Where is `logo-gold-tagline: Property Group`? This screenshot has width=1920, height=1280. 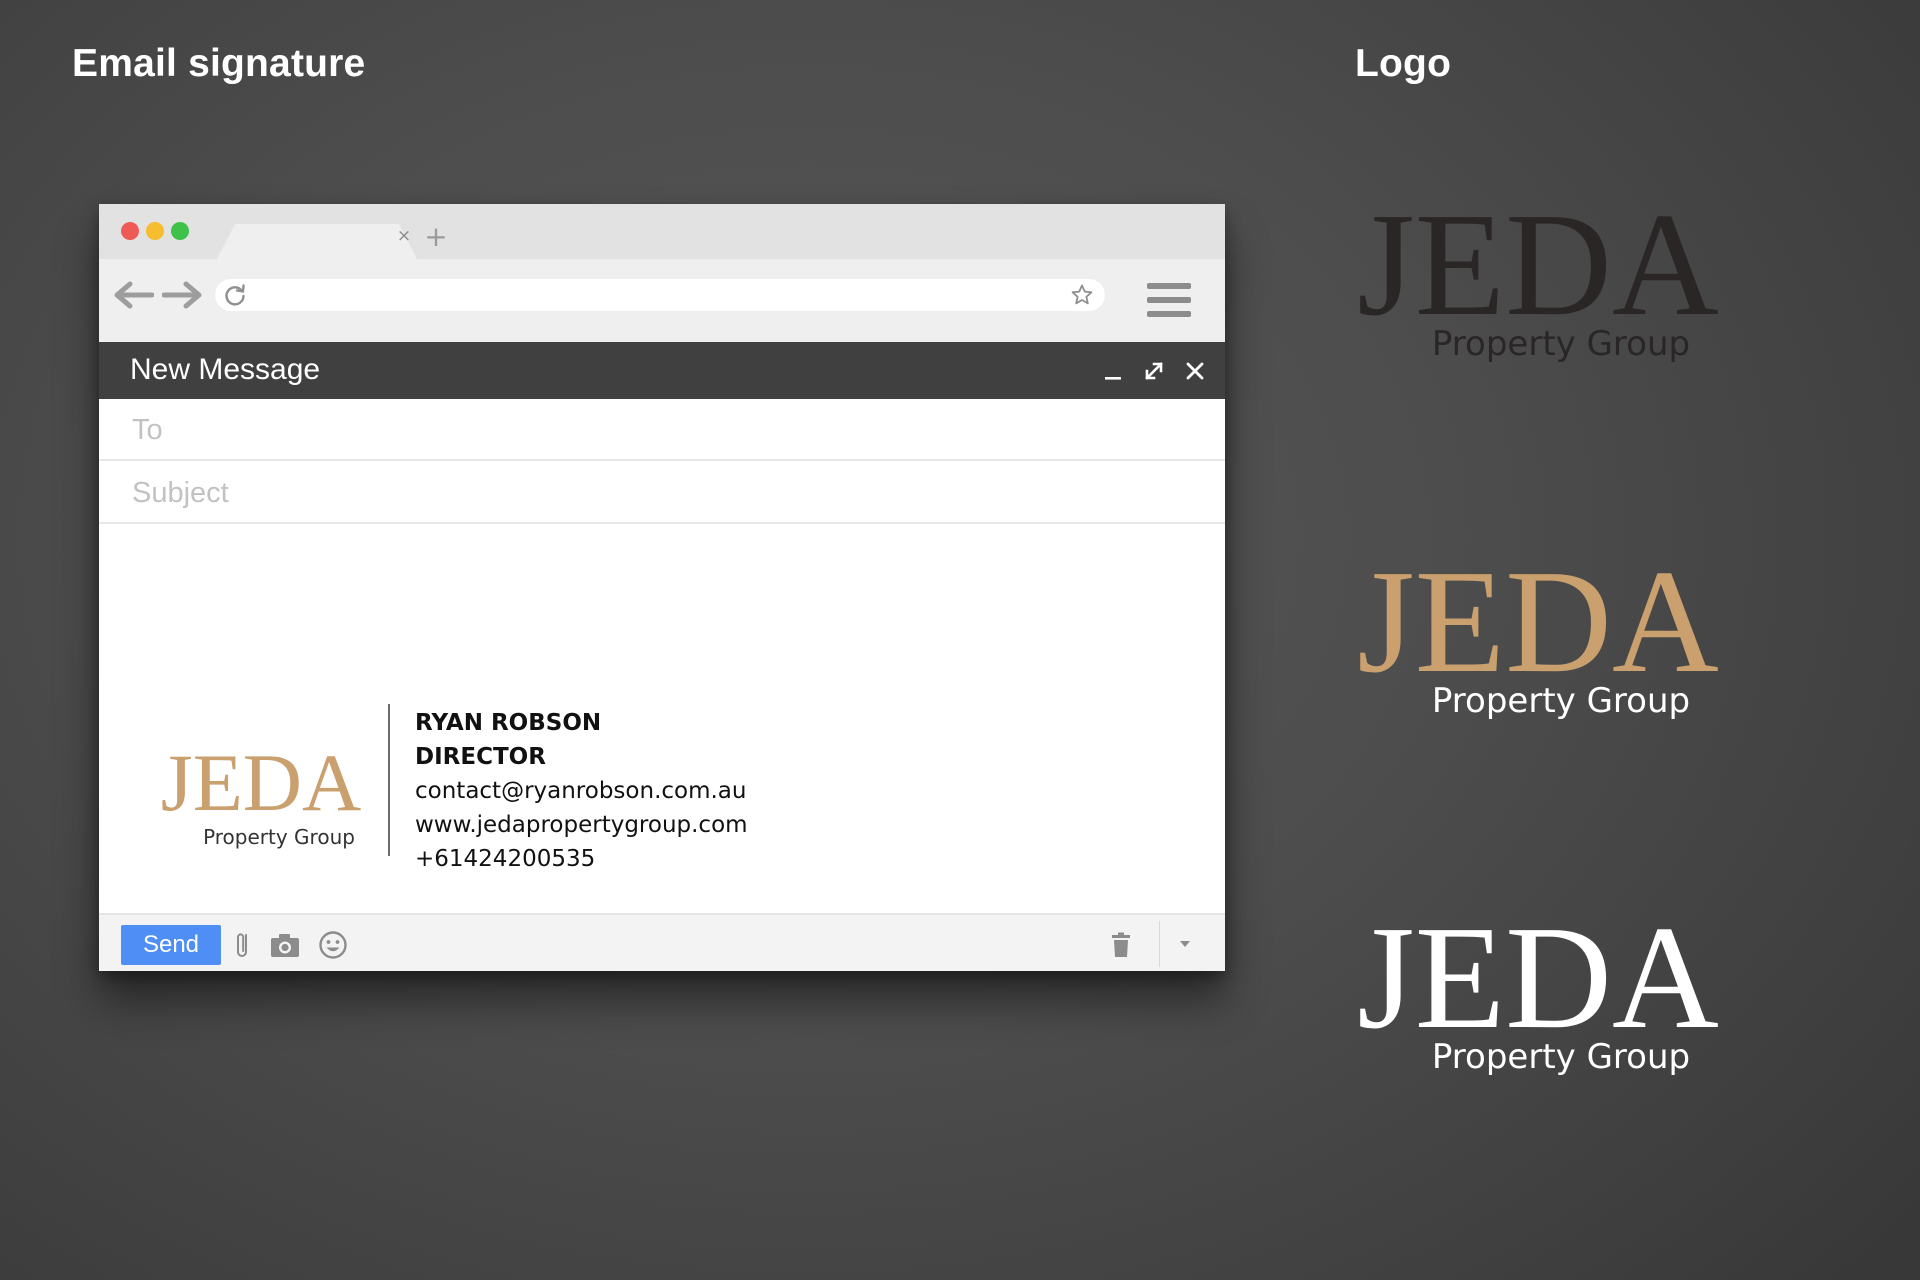 logo-gold-tagline: Property Group is located at coordinates (1561, 701).